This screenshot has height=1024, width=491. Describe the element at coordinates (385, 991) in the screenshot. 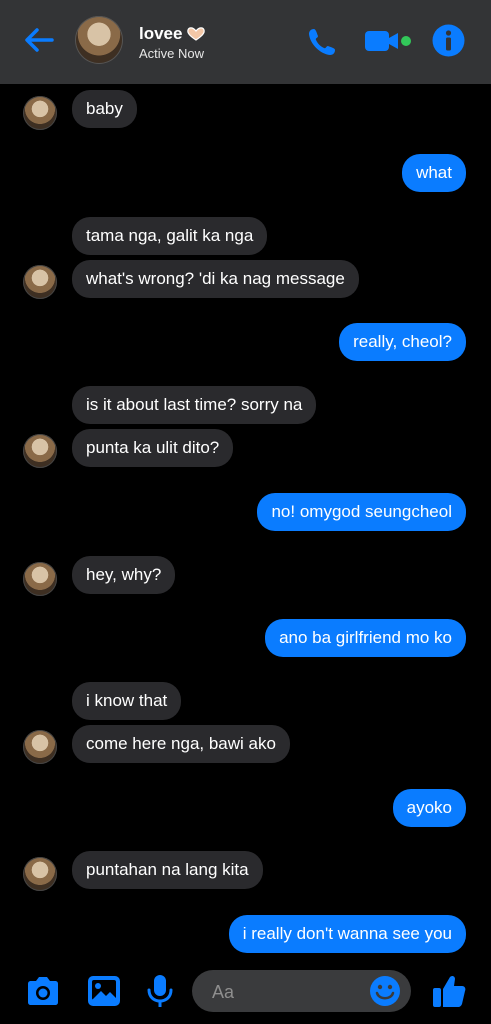

I see `emoji-icon` at that location.